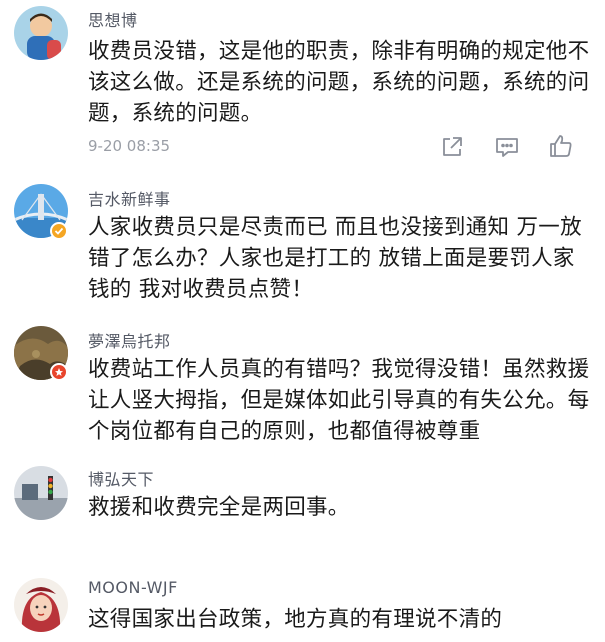 The height and width of the screenshot is (642, 605). Describe the element at coordinates (113, 19) in the screenshot. I see `comment-username: 思想博` at that location.